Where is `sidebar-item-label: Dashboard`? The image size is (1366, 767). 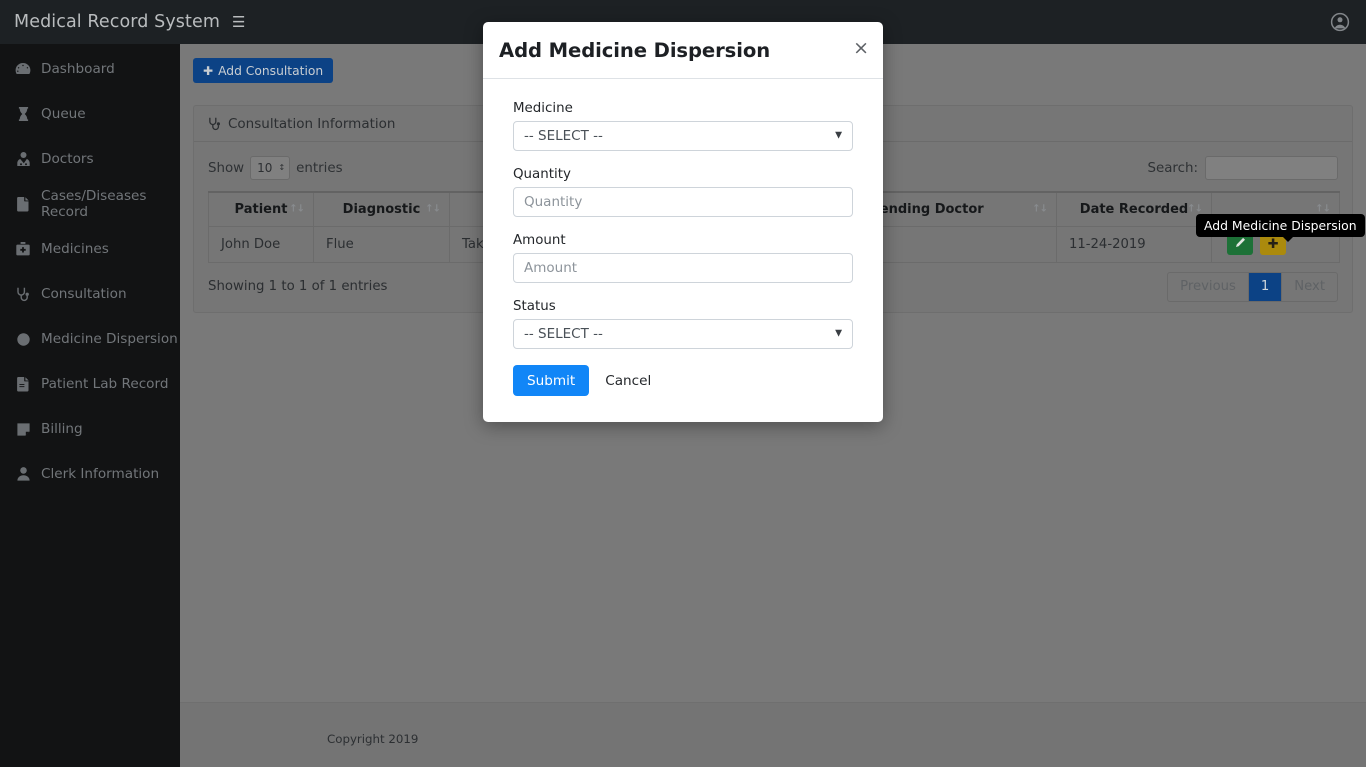 sidebar-item-label: Dashboard is located at coordinates (78, 69).